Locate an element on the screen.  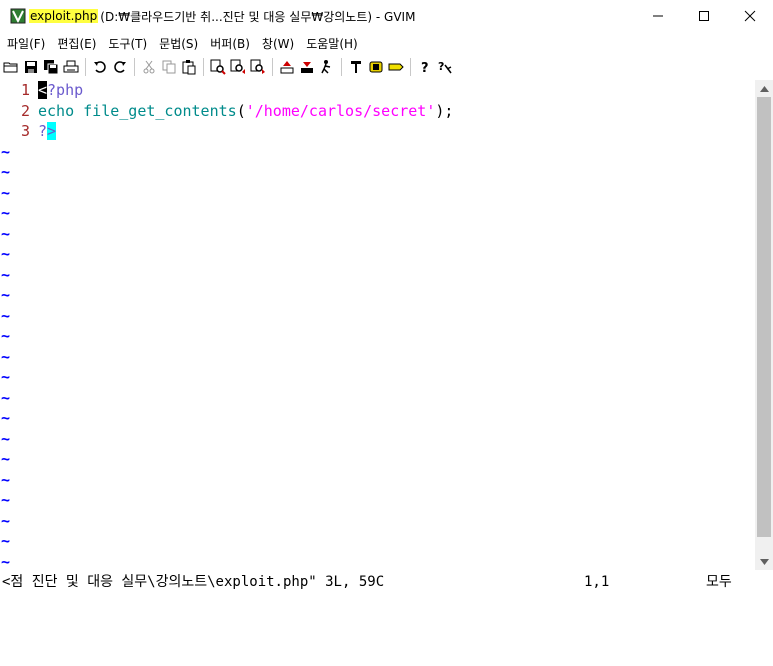
redo-button is located at coordinates (120, 67).